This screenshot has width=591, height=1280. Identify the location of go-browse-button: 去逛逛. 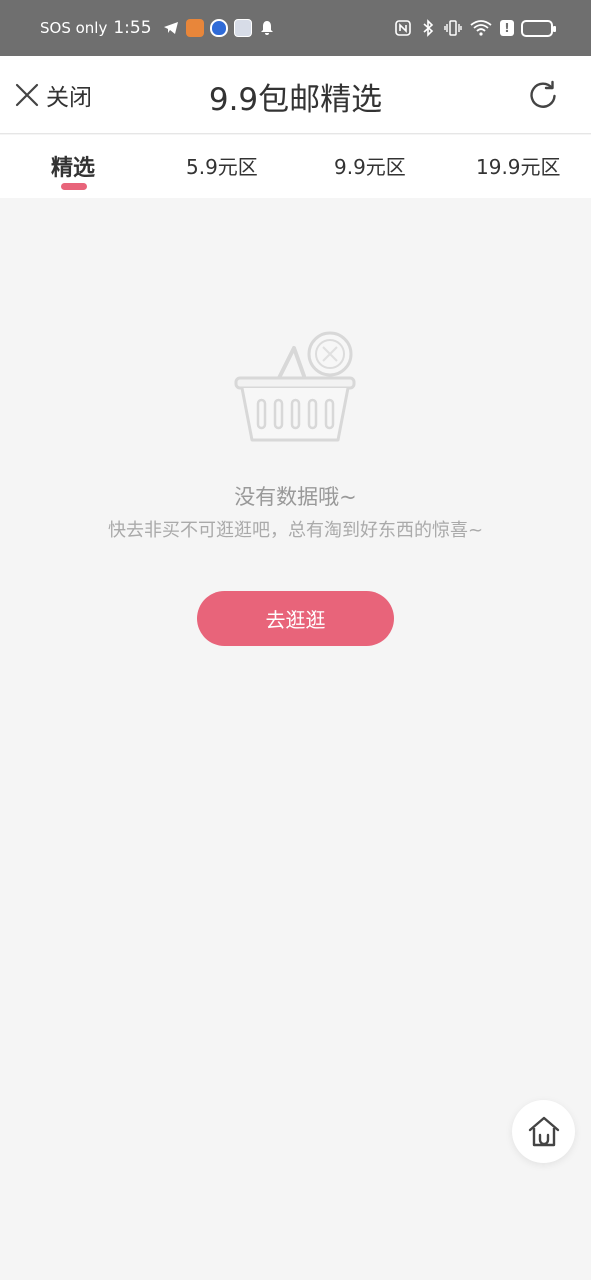
(295, 618).